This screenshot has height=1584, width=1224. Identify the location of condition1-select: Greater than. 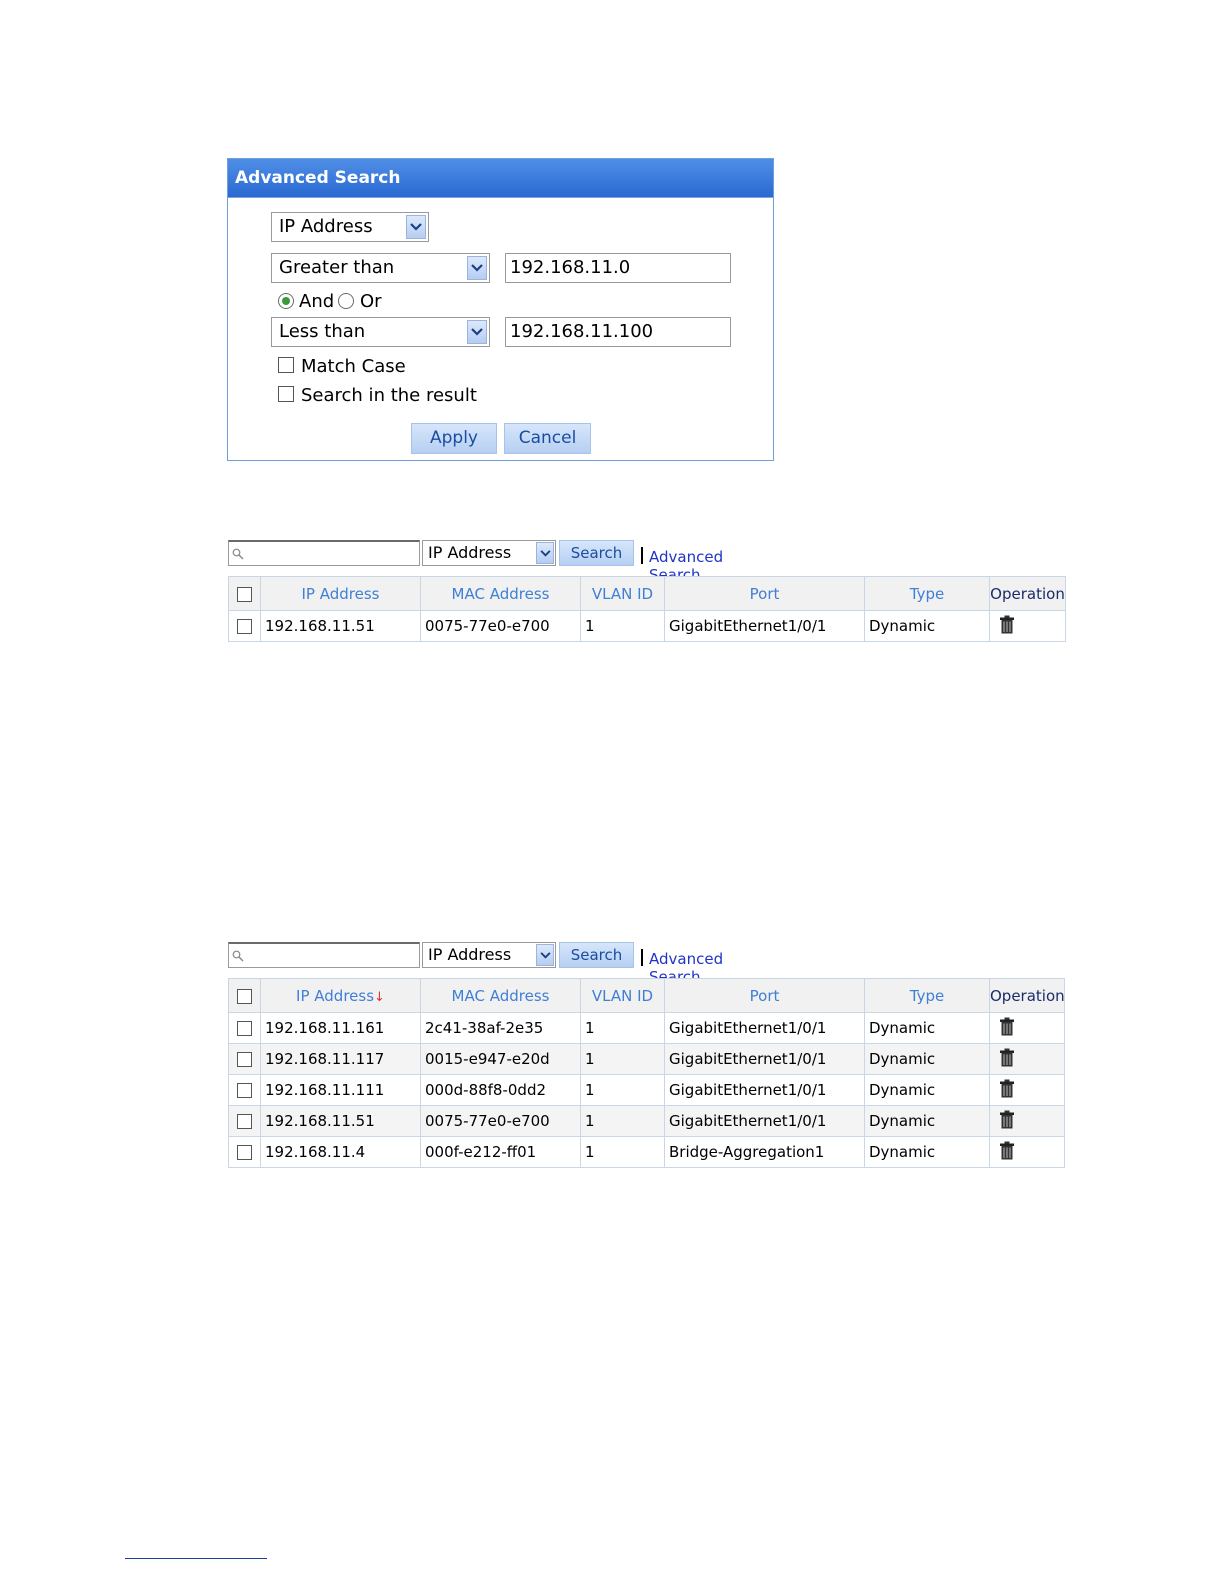
(380, 268).